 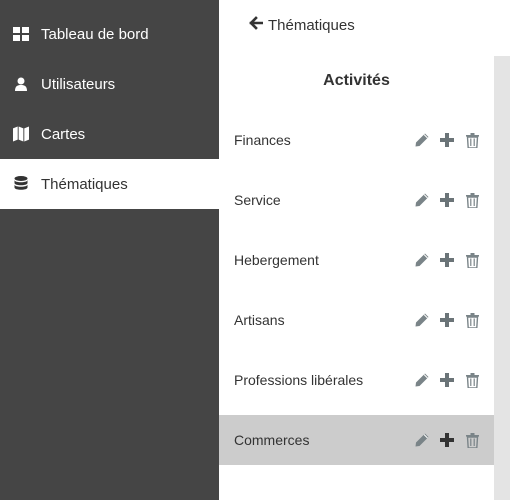 What do you see at coordinates (262, 140) in the screenshot?
I see `list-item-label: Finances` at bounding box center [262, 140].